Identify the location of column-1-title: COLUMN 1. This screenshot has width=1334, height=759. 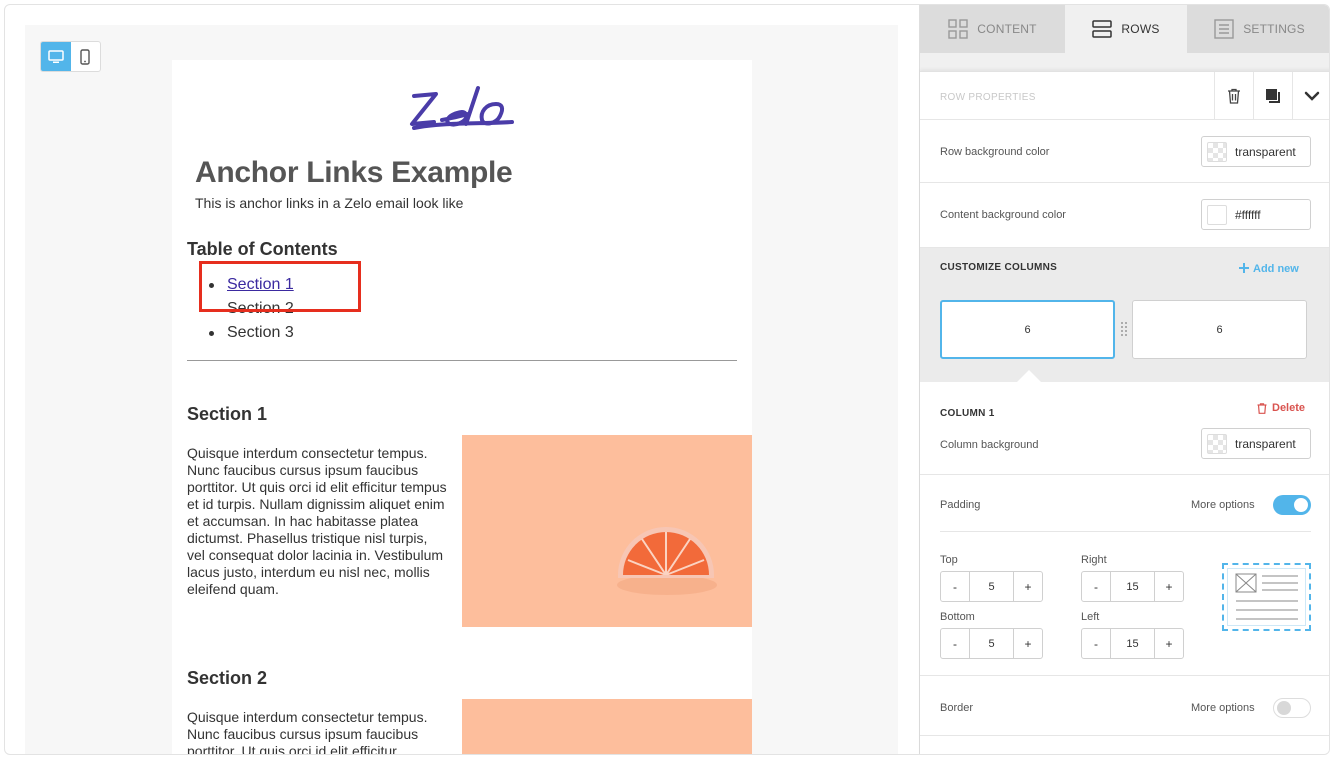
(967, 413).